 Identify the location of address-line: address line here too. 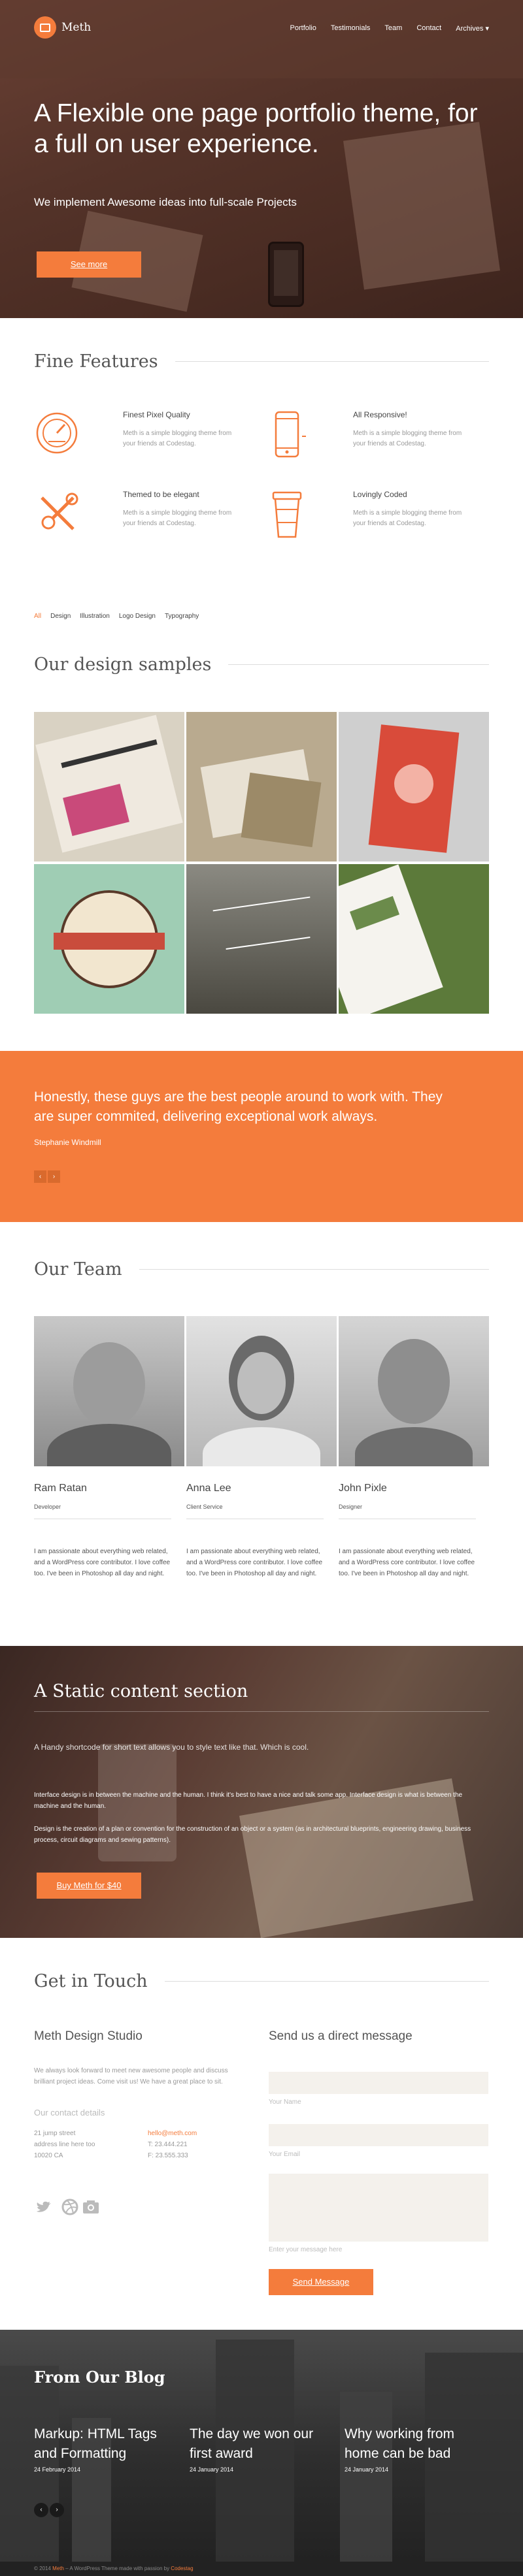
(64, 2144).